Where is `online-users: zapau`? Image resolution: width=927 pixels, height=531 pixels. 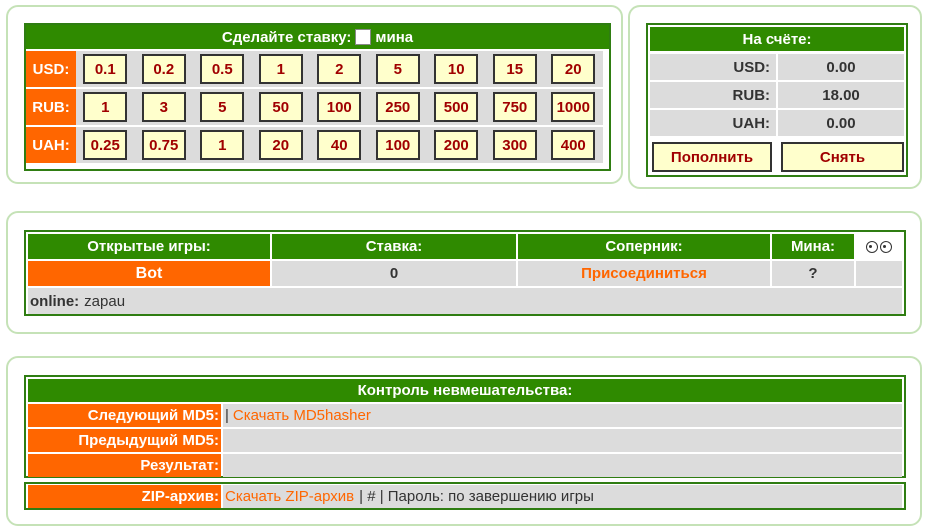 online-users: zapau is located at coordinates (105, 301).